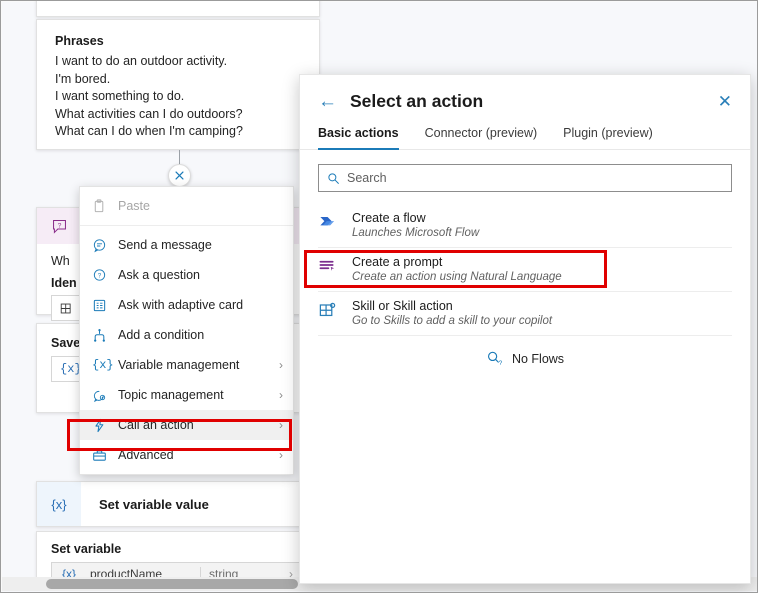 The width and height of the screenshot is (758, 593). I want to click on menu-item-ask-with-adaptive-card: Ask with adaptive card, so click(186, 305).